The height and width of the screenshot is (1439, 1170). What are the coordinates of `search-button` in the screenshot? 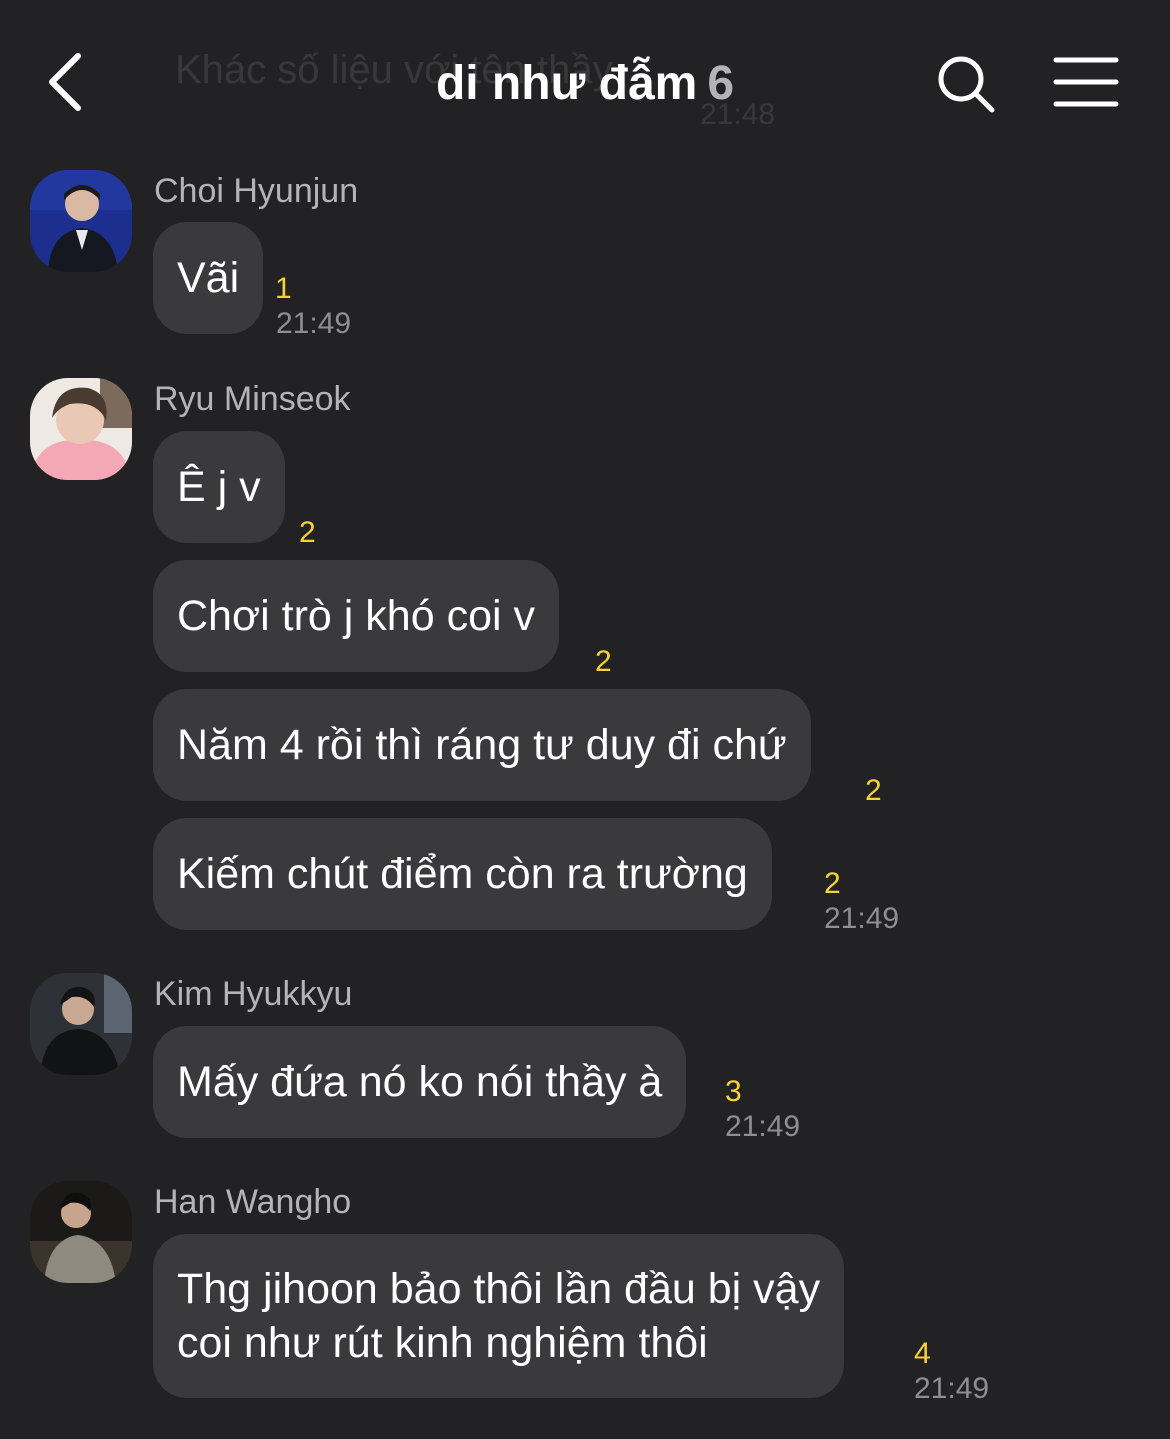 It's located at (966, 84).